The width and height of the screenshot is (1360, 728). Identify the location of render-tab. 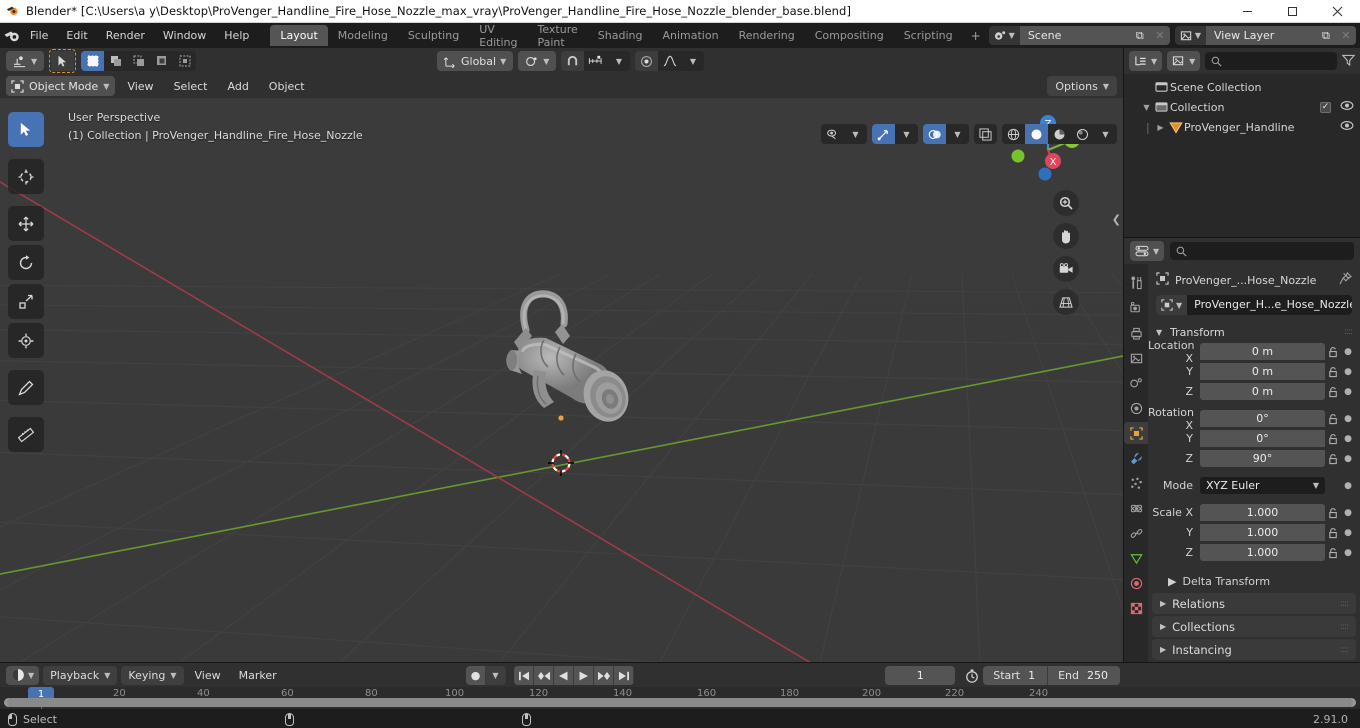
(1136, 308).